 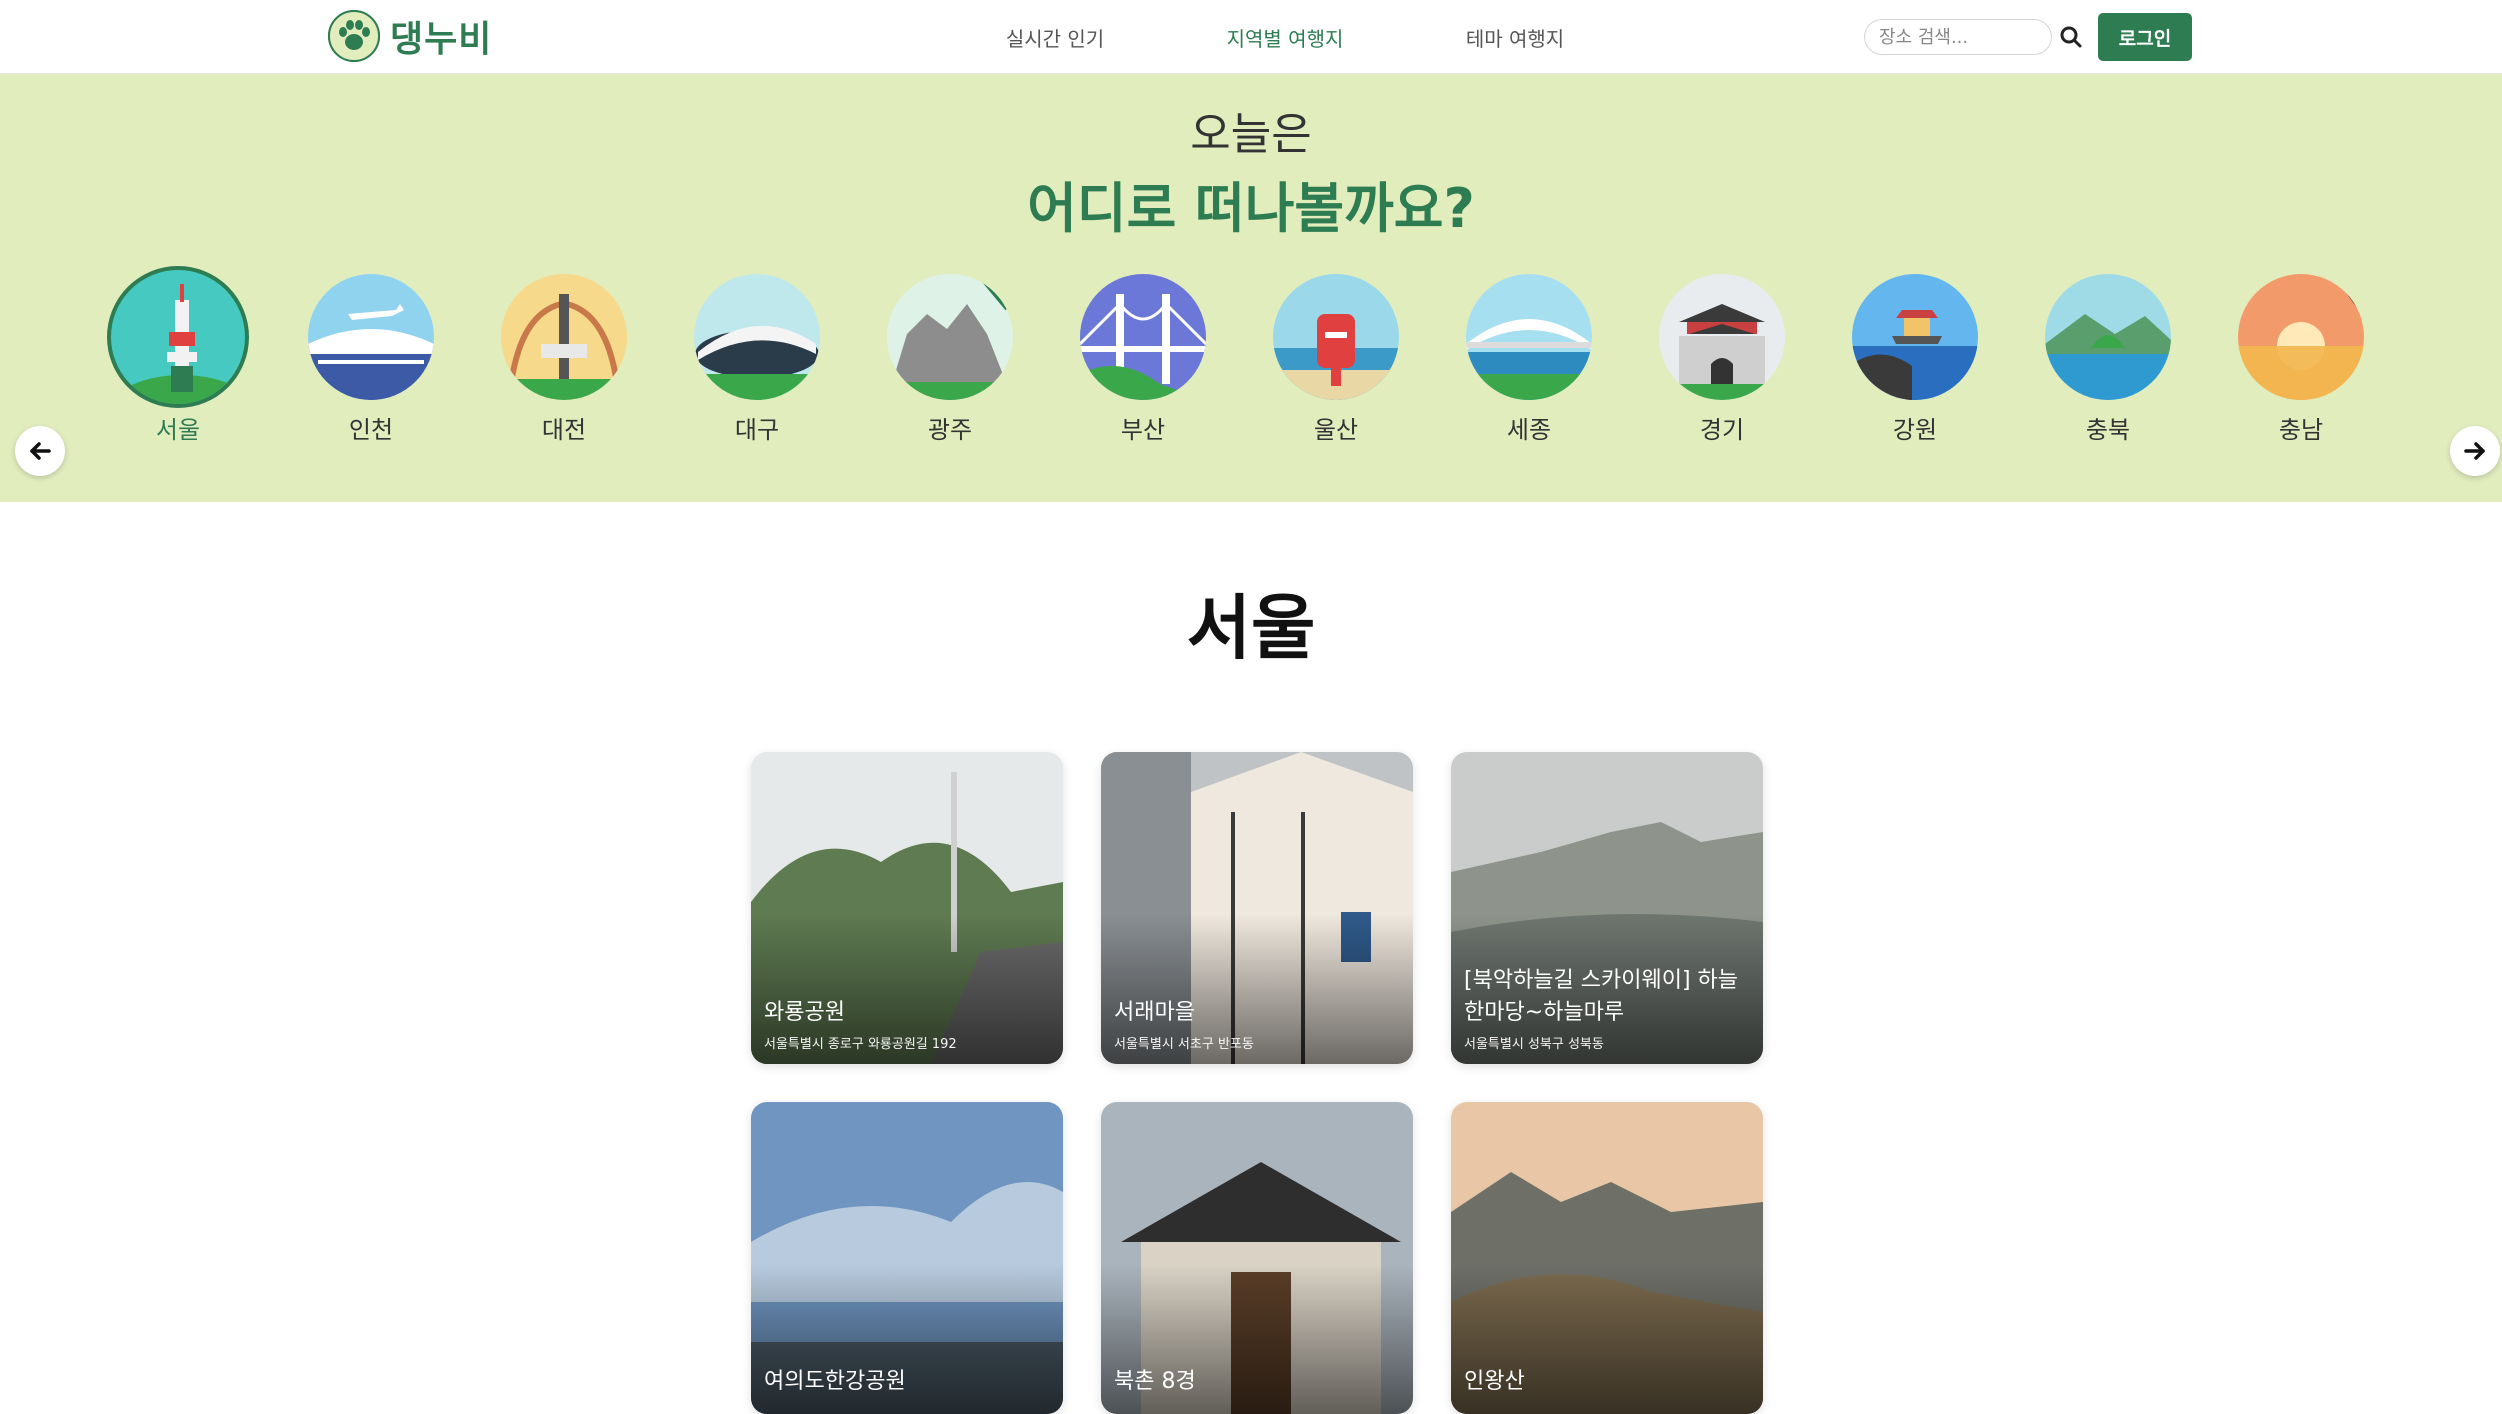 I want to click on gangwon-pavilion-icon, so click(x=1915, y=337).